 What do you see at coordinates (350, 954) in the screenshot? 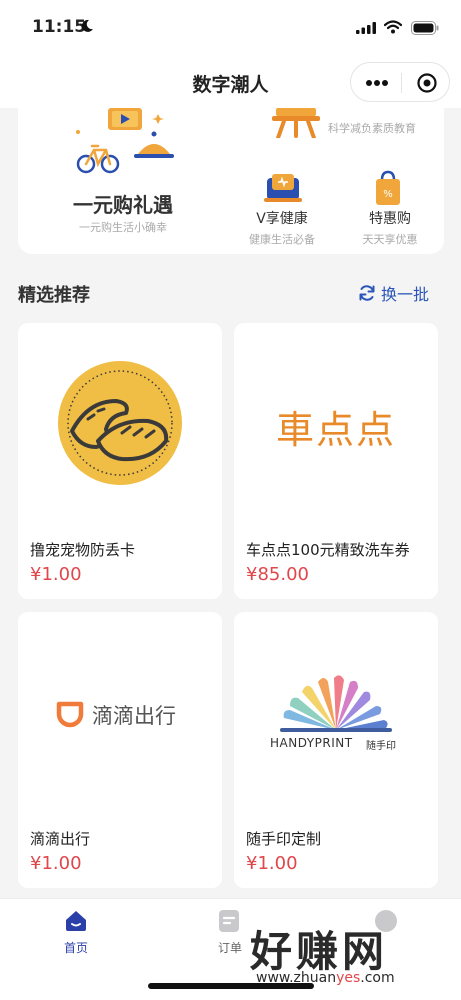
I see `watermark: 好赚网 www.zhuanyes.com` at bounding box center [350, 954].